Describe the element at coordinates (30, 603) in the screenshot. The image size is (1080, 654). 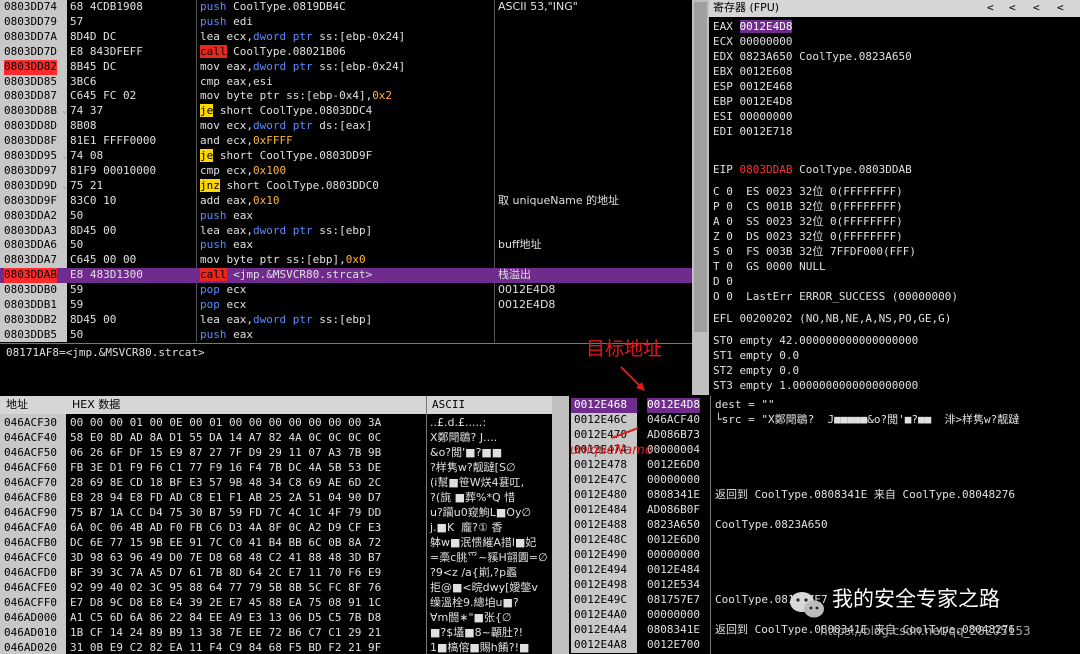
I see `dump-address: 046ACFF0` at that location.